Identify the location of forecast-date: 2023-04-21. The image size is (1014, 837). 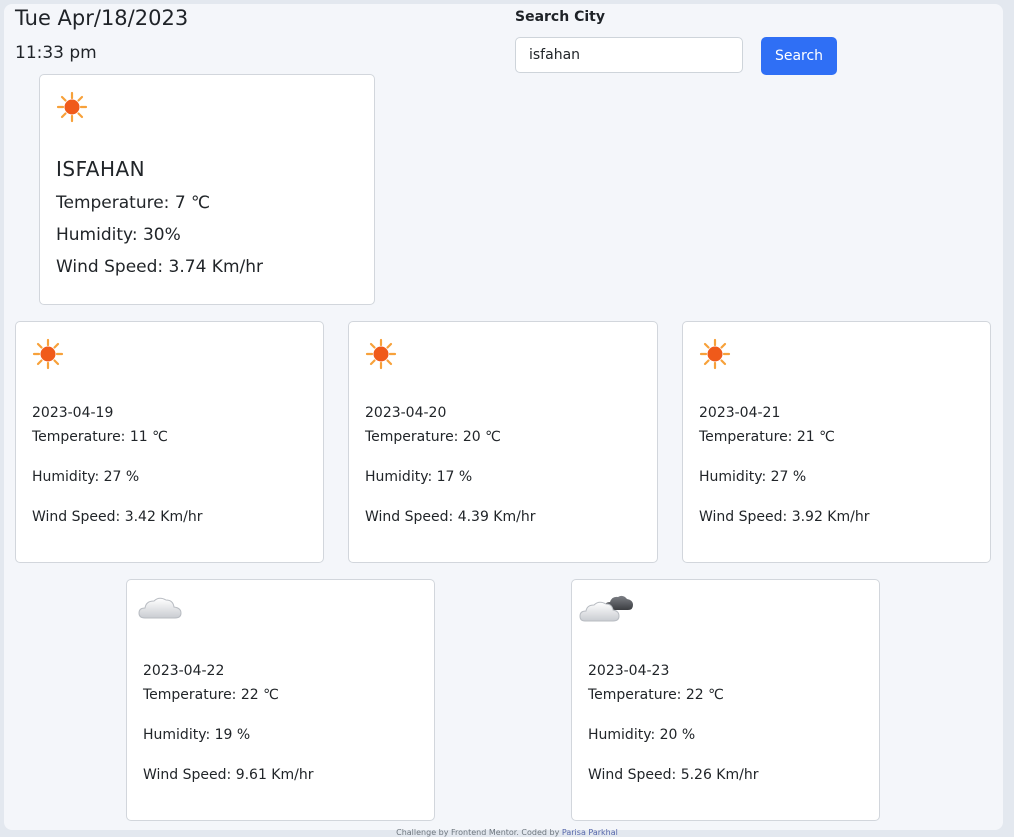
(740, 413).